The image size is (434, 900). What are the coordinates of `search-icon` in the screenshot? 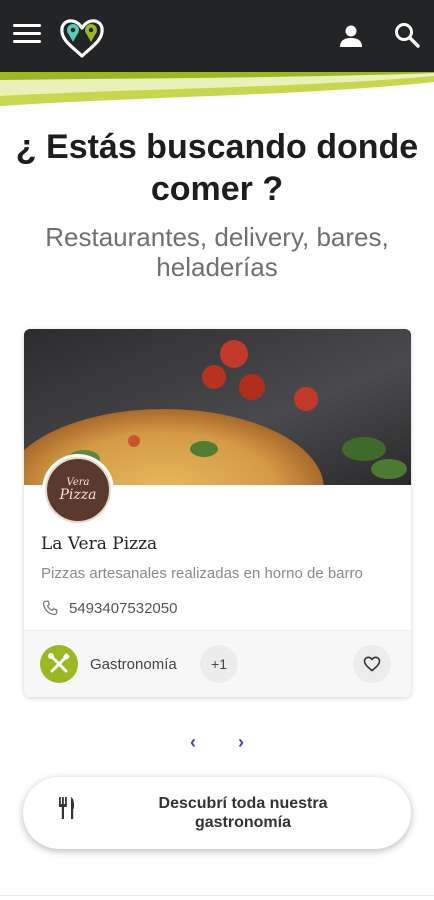 It's located at (407, 35).